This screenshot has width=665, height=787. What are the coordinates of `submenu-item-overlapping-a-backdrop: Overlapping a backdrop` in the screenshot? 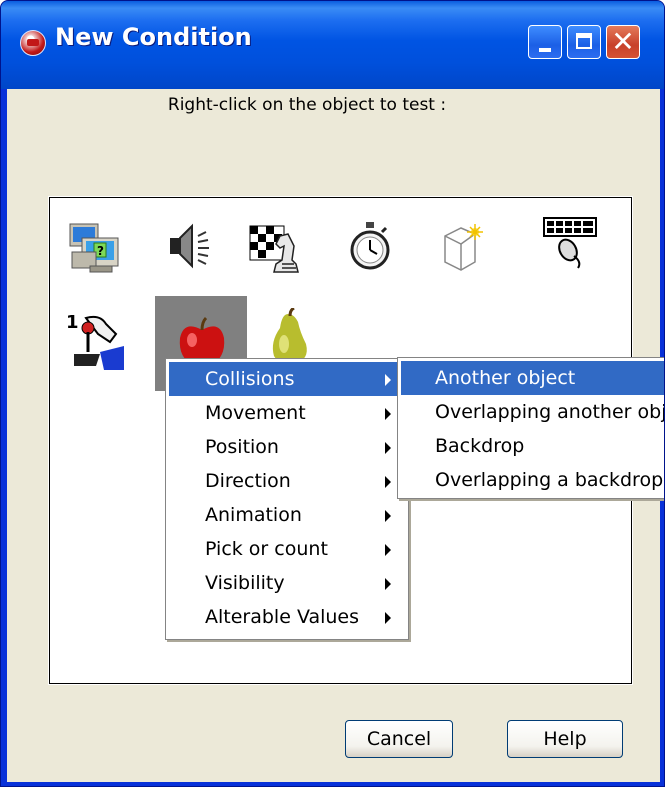 It's located at (532, 480).